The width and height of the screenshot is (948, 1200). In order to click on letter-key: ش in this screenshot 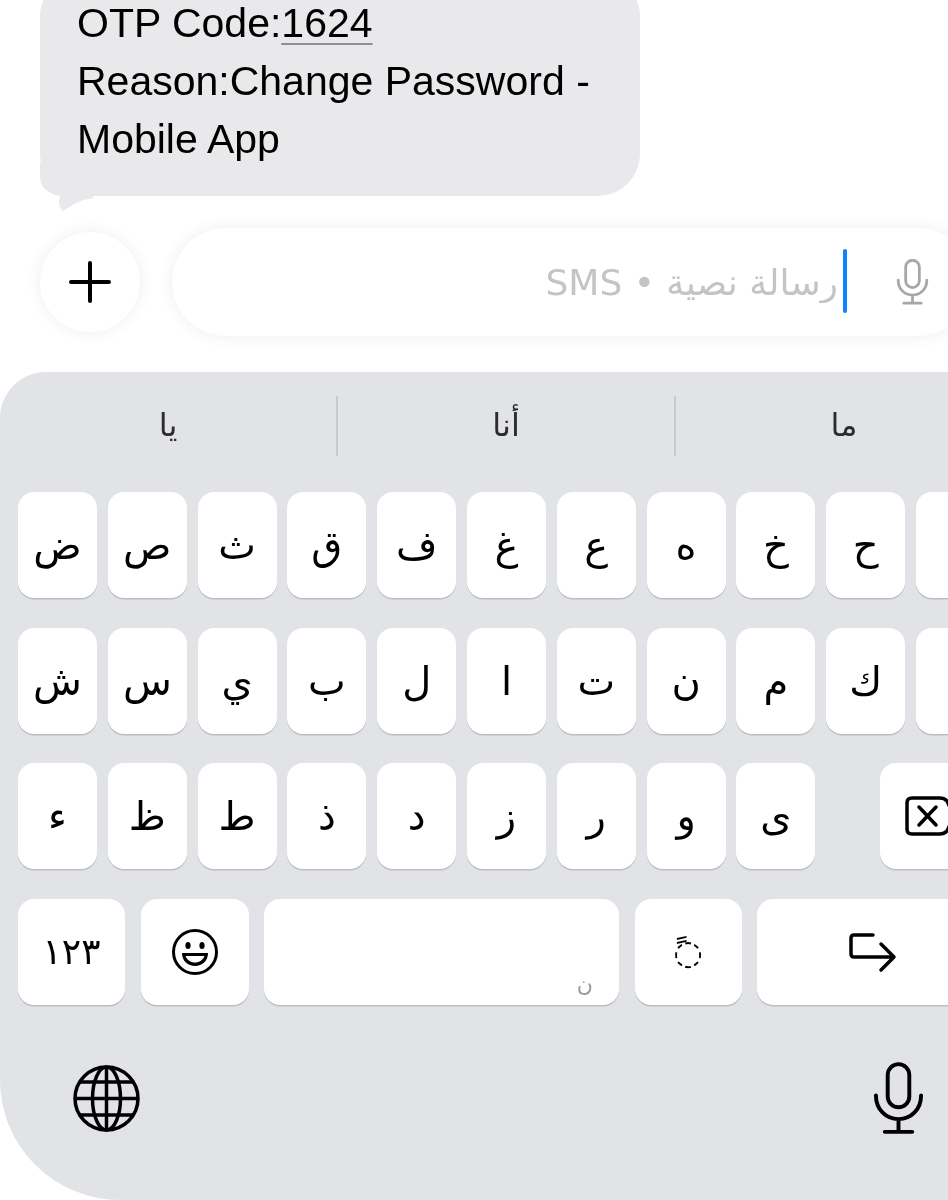, I will do `click(57, 680)`.